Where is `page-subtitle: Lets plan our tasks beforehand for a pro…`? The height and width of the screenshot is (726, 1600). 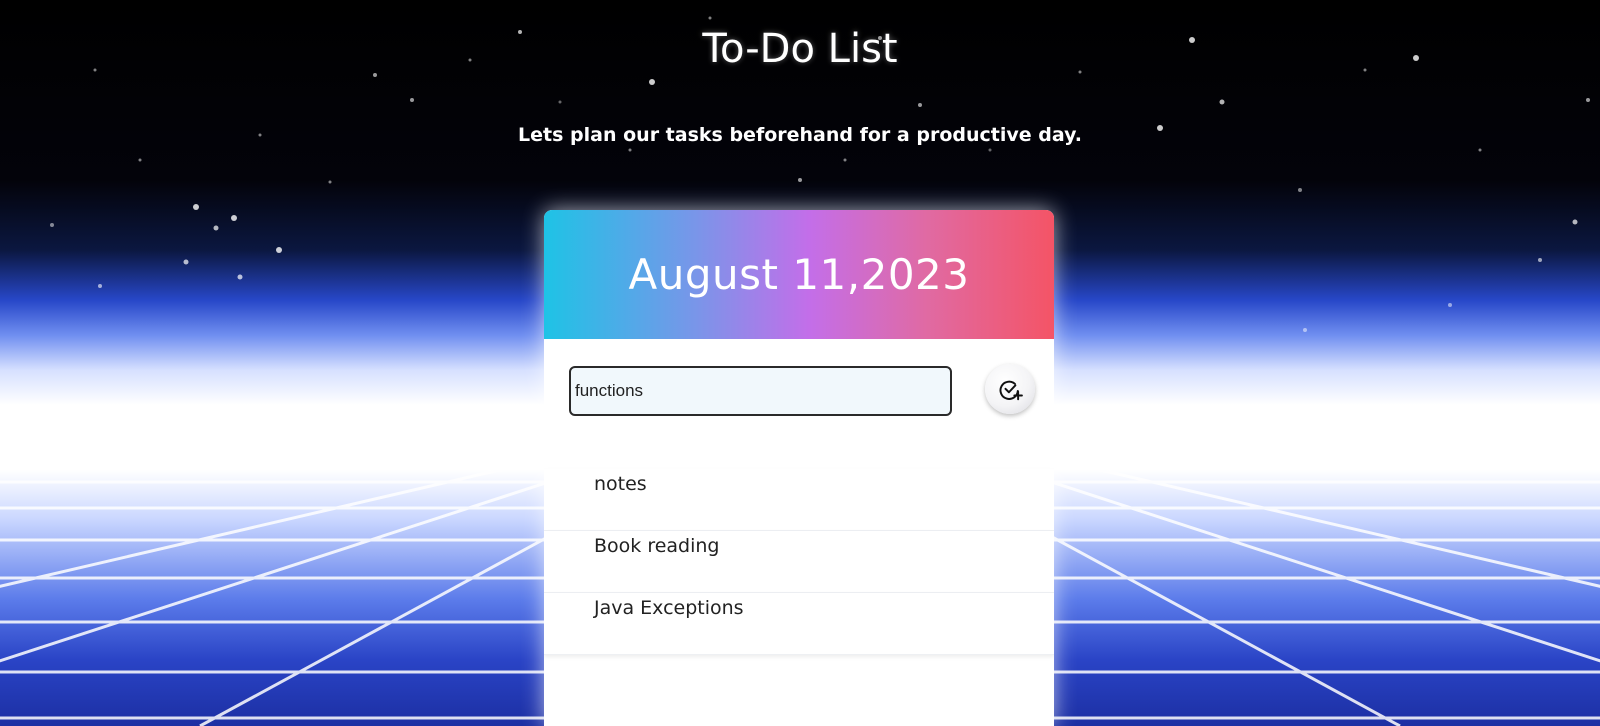
page-subtitle: Lets plan our tasks beforehand for a pro… is located at coordinates (800, 135).